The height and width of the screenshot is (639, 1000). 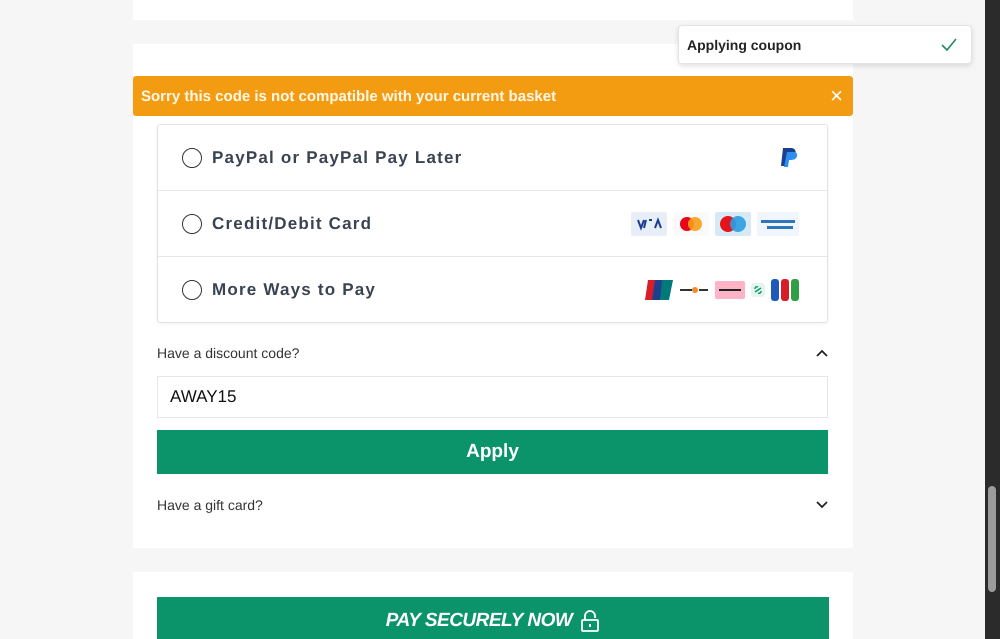 What do you see at coordinates (492, 397) in the screenshot?
I see `discount-code-field: AWAY15` at bounding box center [492, 397].